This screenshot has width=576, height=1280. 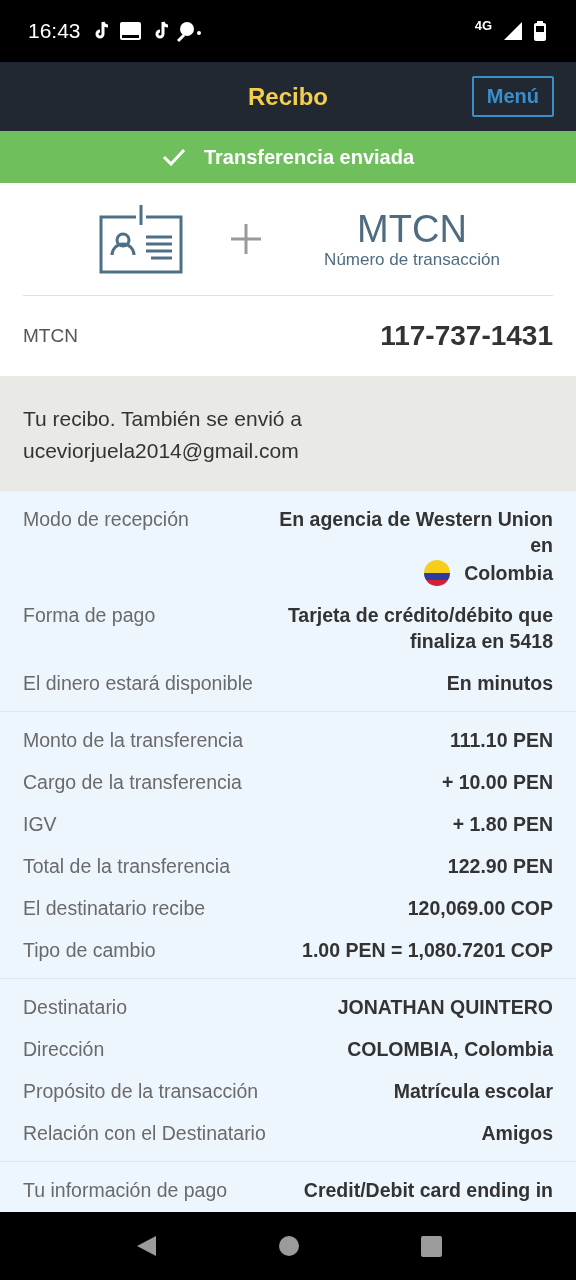 I want to click on detail-label: Modo de recepción, so click(x=106, y=519).